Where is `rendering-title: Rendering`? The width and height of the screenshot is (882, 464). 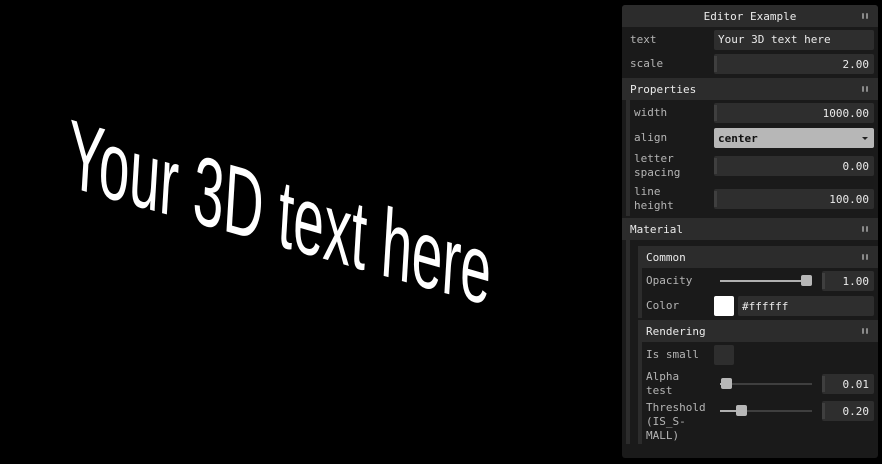
rendering-title: Rendering is located at coordinates (676, 331).